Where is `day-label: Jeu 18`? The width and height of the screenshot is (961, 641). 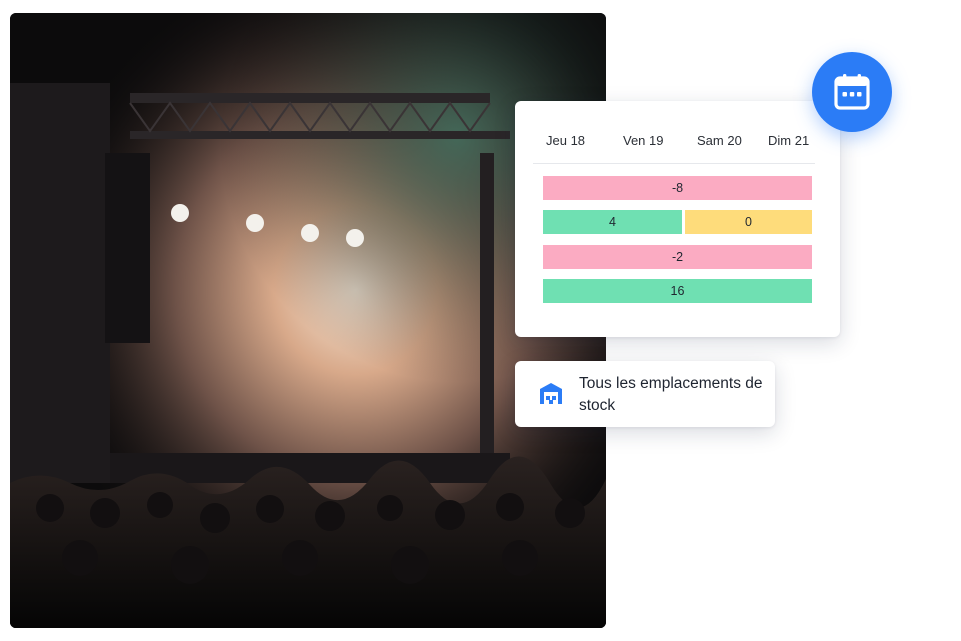
day-label: Jeu 18 is located at coordinates (566, 140).